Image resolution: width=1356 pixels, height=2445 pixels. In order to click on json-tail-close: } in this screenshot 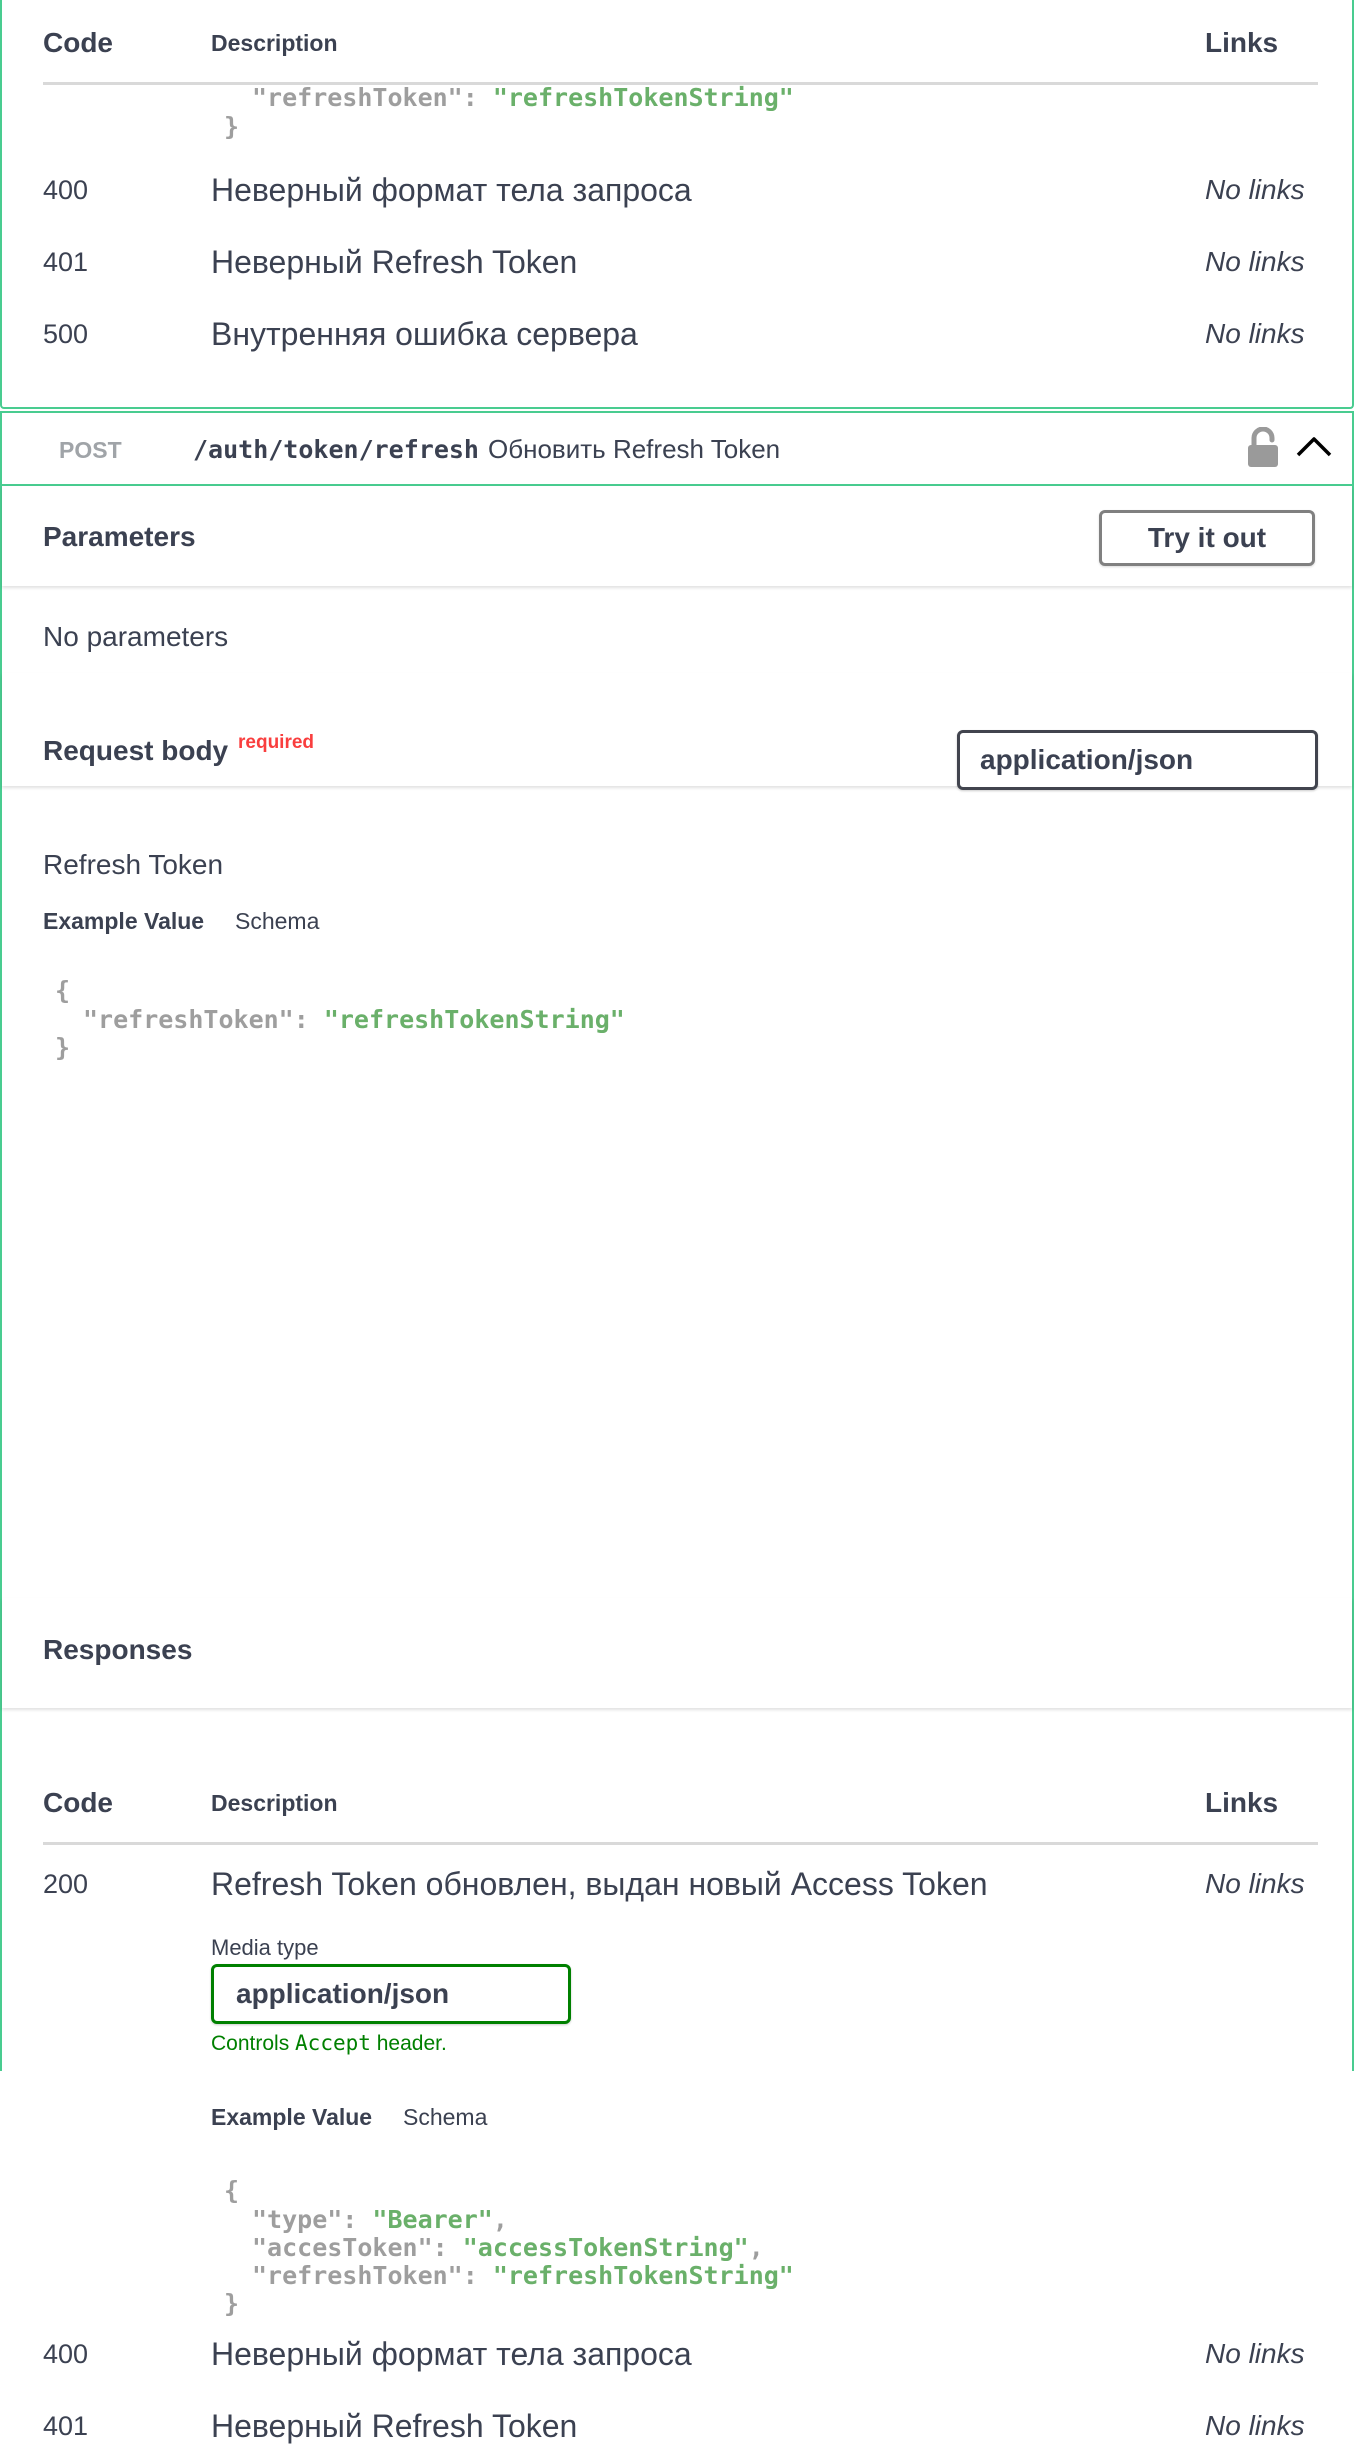, I will do `click(232, 126)`.